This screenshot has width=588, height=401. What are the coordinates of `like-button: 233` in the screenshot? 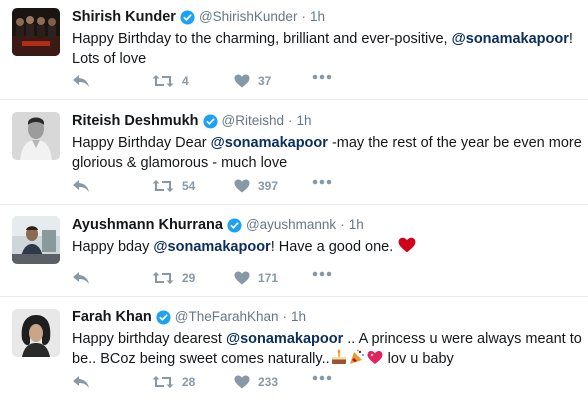 It's located at (256, 382).